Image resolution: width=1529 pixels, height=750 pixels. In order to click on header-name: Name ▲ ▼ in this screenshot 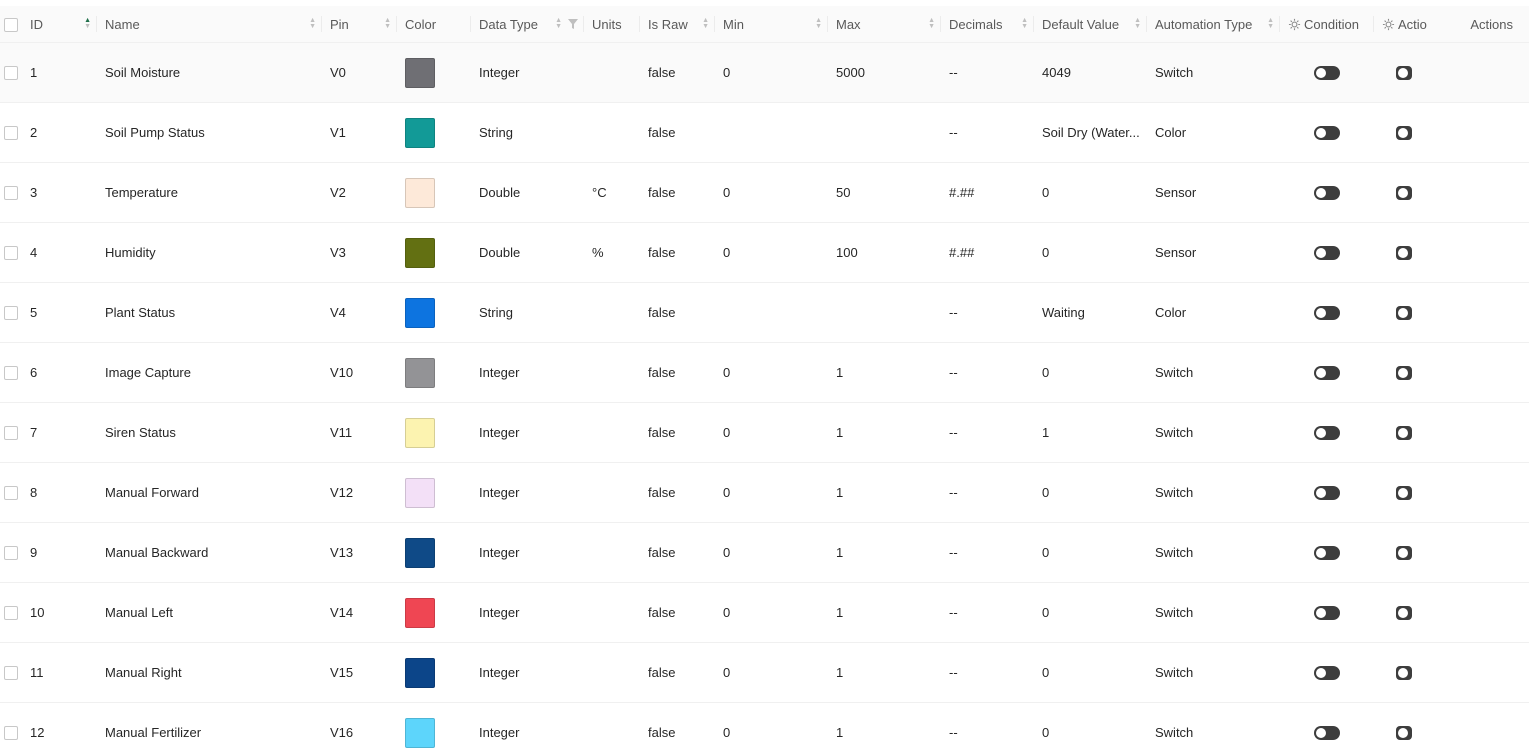, I will do `click(209, 23)`.